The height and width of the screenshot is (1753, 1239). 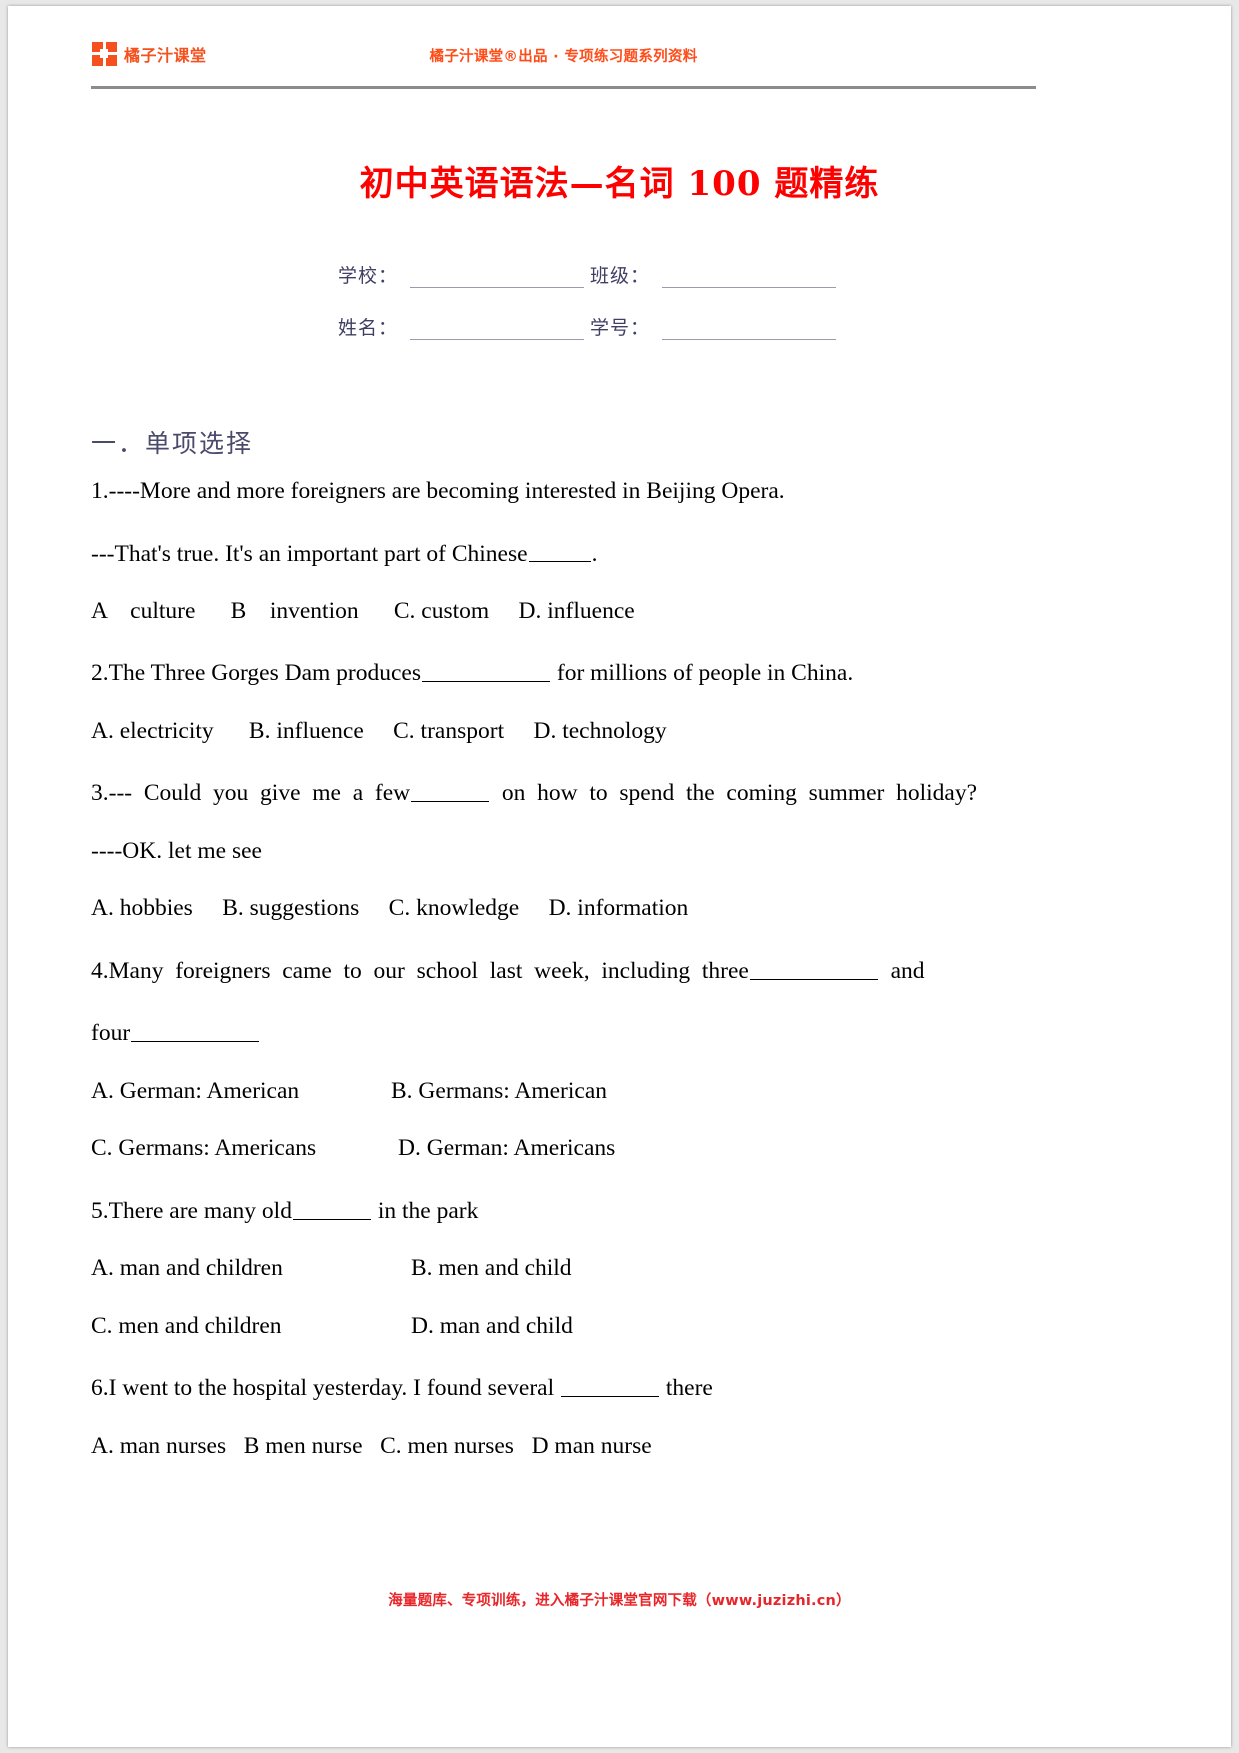 I want to click on question-4-option-c: C. Germans: Americans, so click(x=244, y=1149).